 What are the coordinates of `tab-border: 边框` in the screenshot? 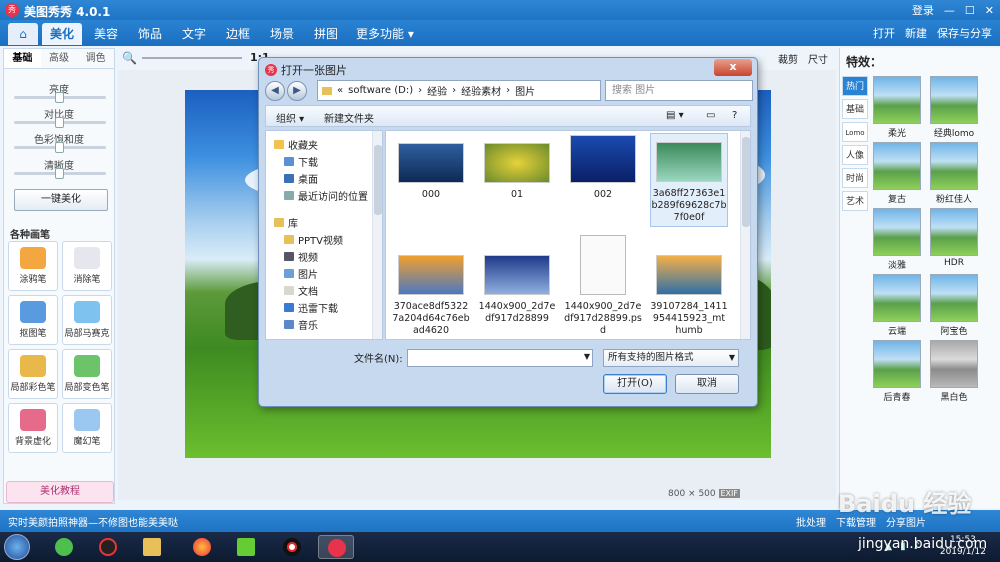 It's located at (238, 34).